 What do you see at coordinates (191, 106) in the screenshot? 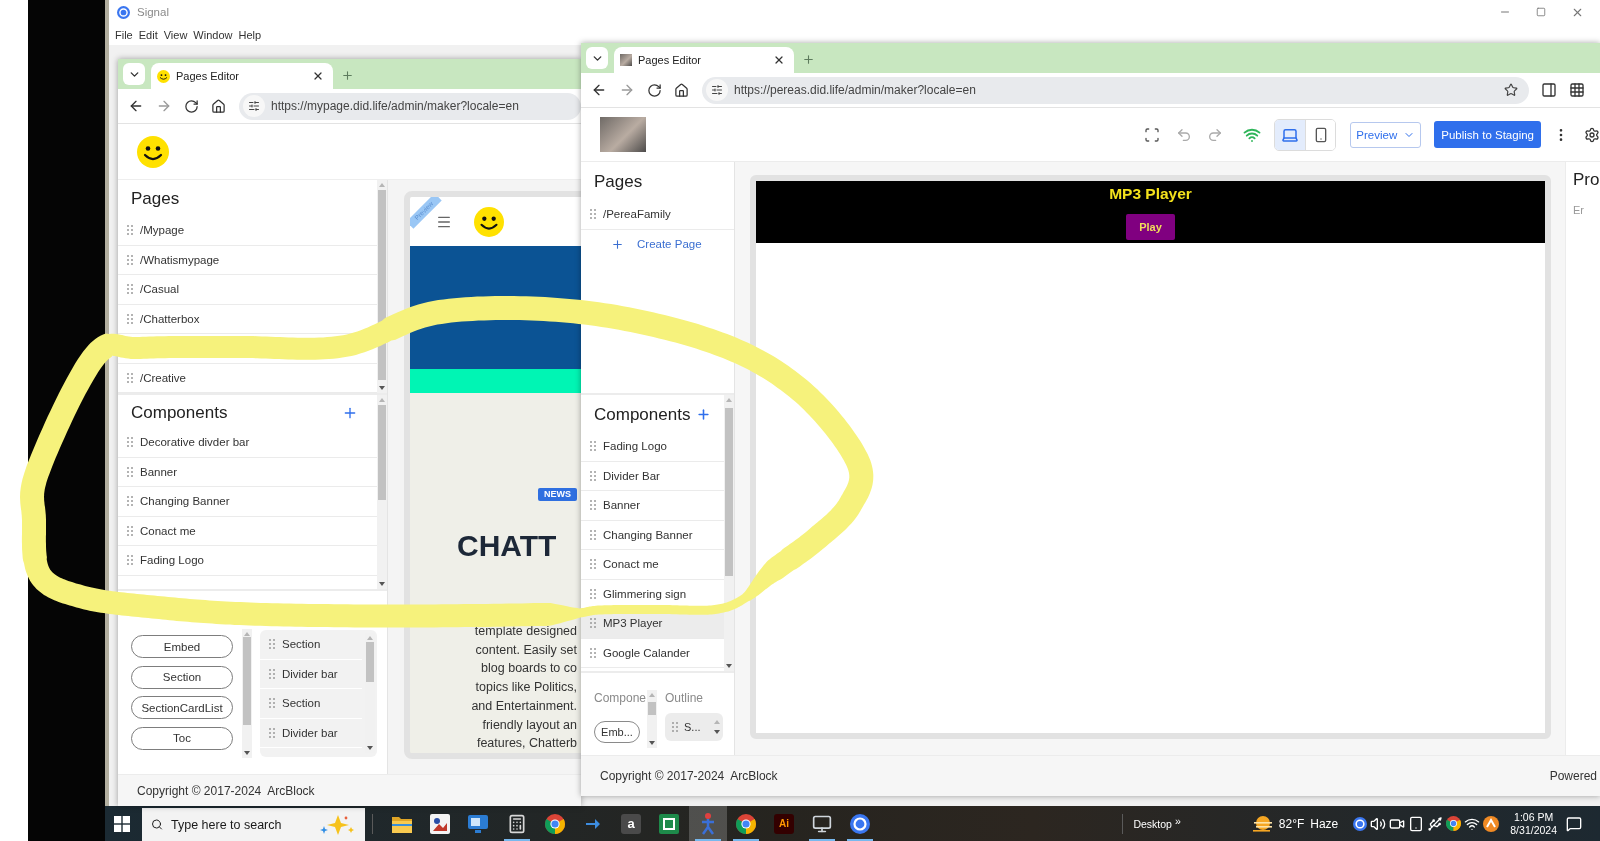
I see `reload-icon` at bounding box center [191, 106].